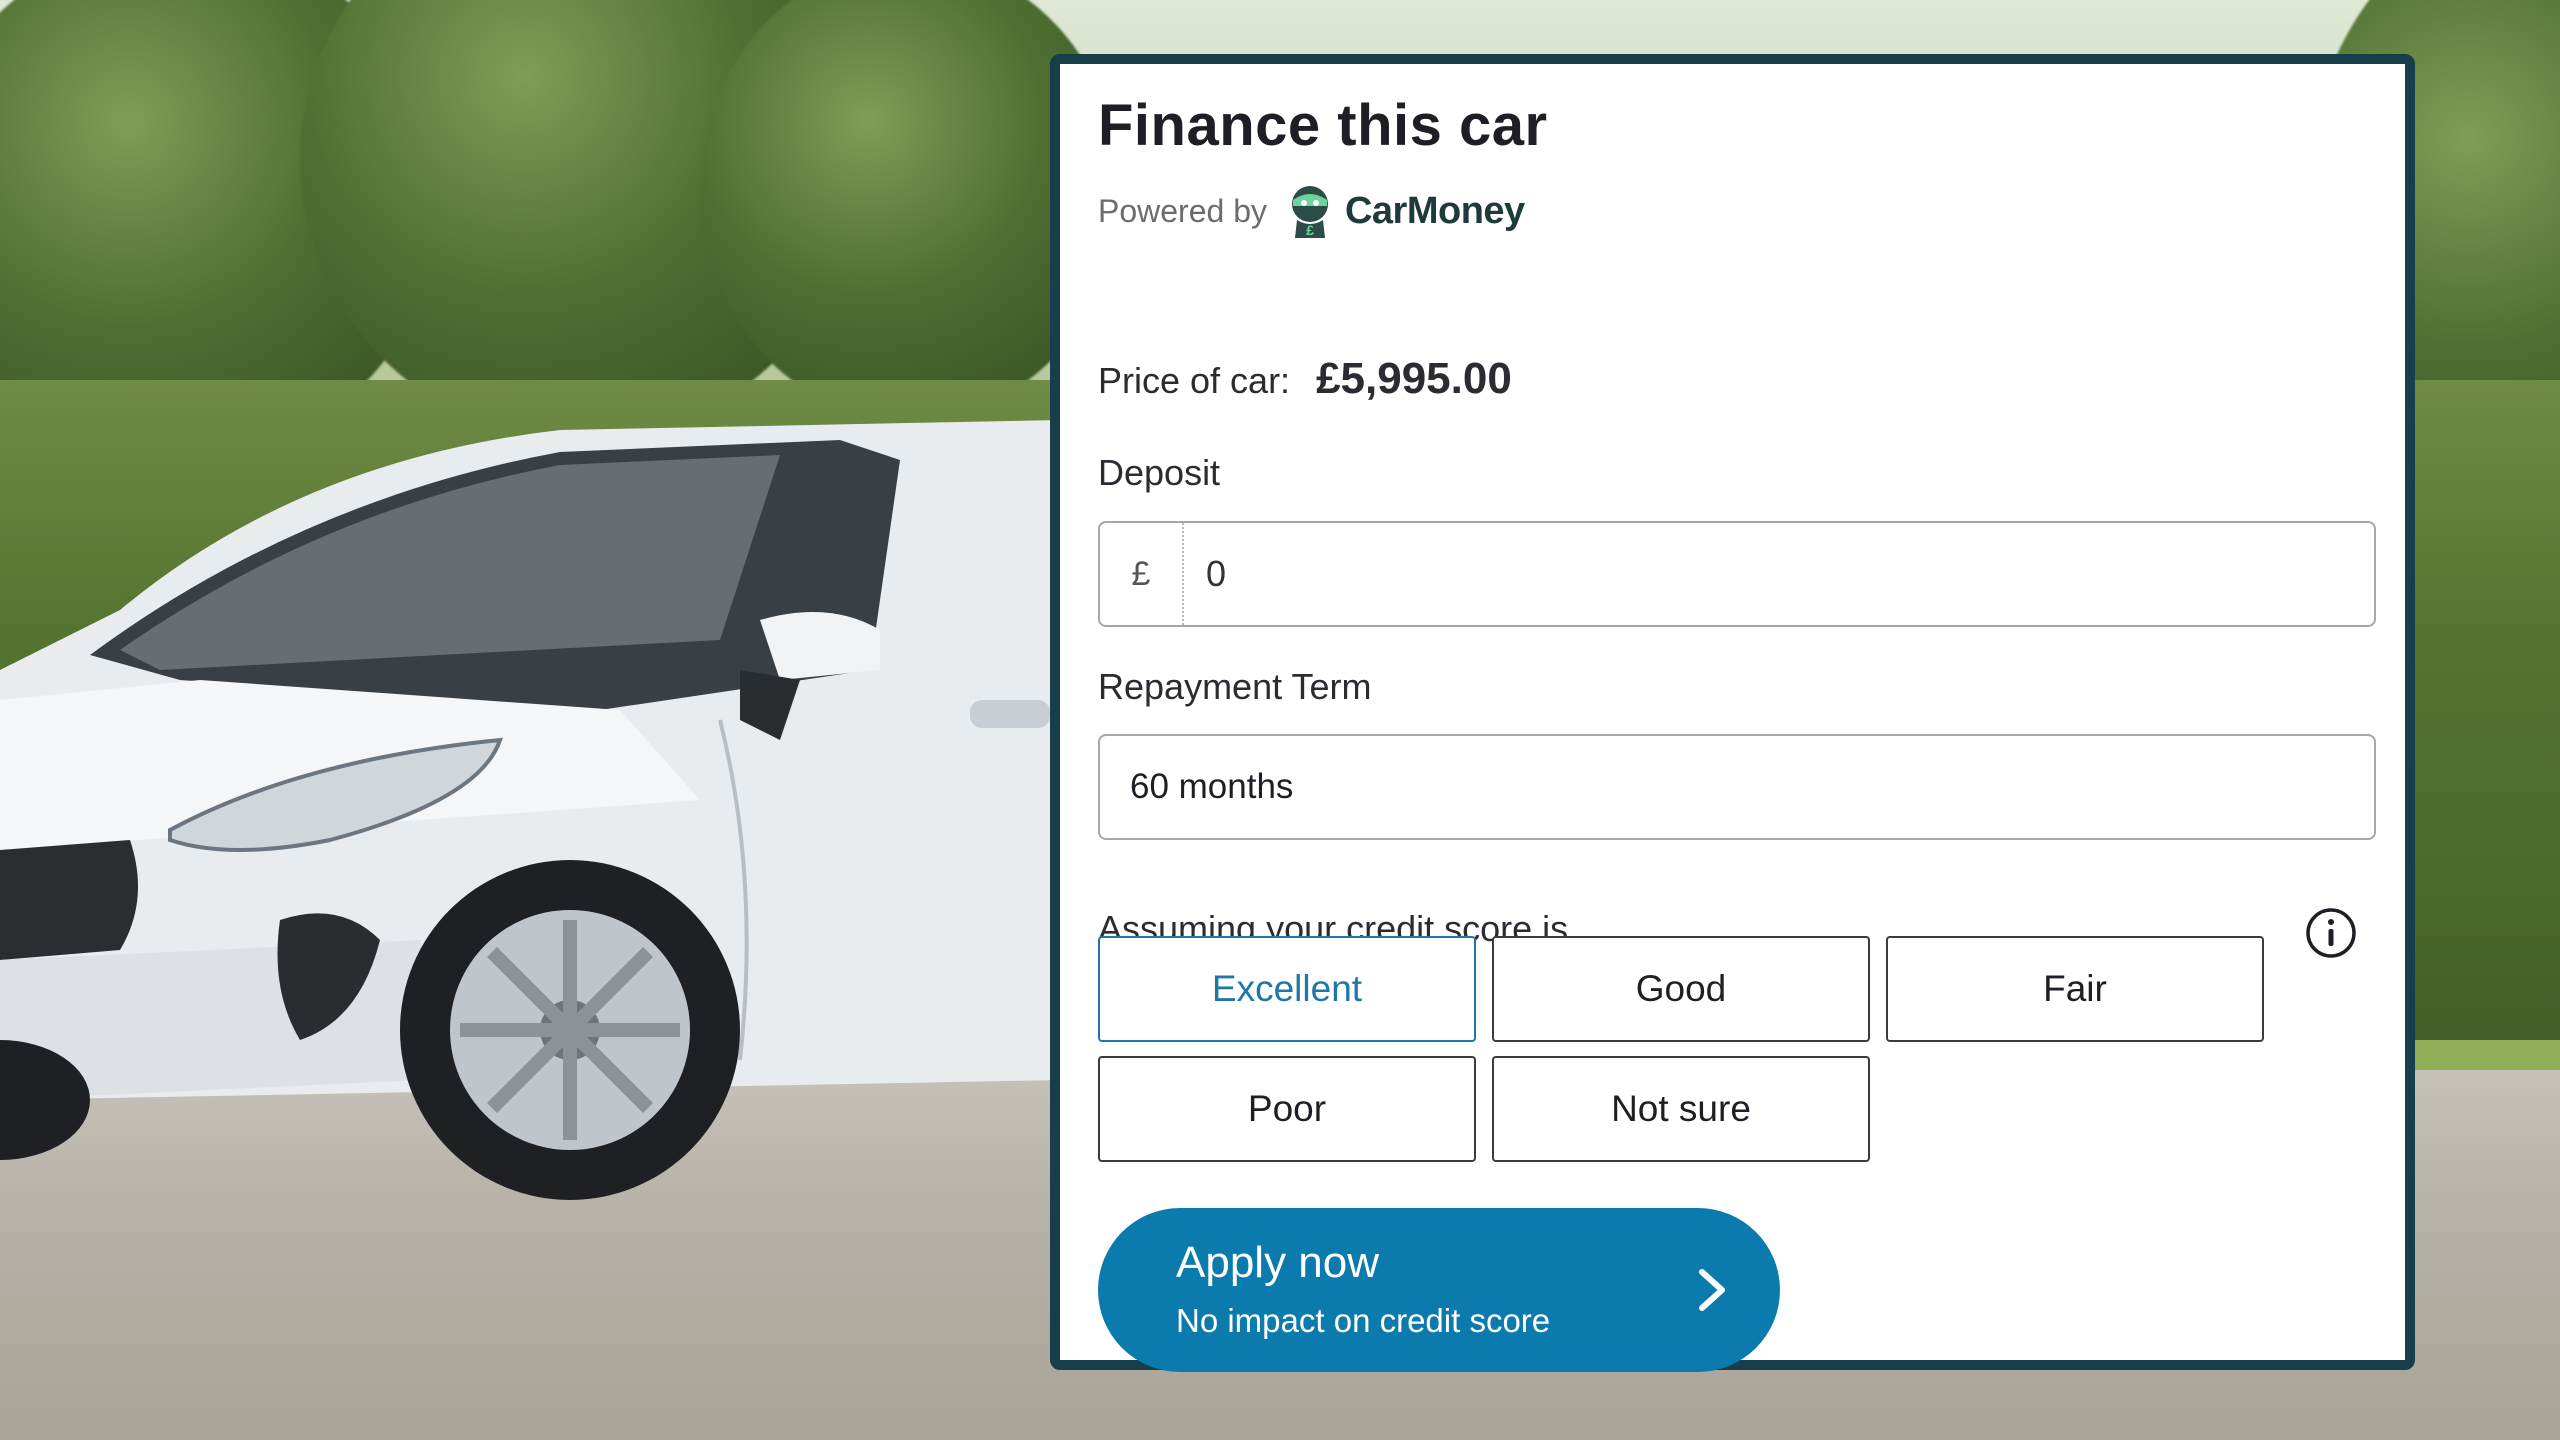 The width and height of the screenshot is (2560, 1440). I want to click on brand-name: CarMoney, so click(1434, 210).